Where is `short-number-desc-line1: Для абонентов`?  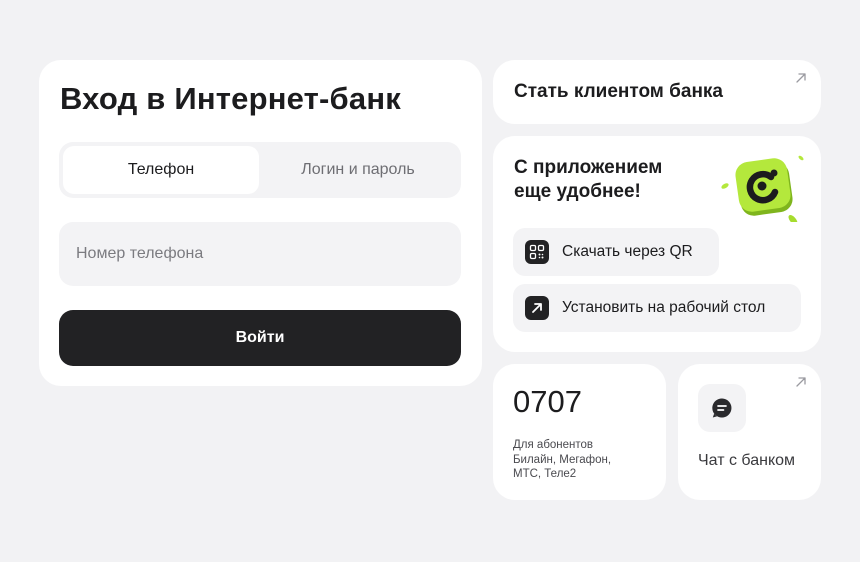
short-number-desc-line1: Для абонентов is located at coordinates (553, 445).